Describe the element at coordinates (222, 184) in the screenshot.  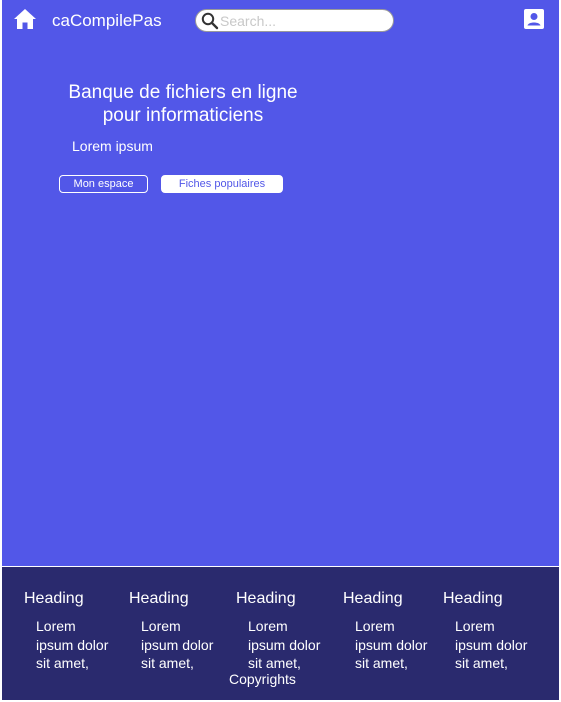
I see `fiches-populaires-button: Fiches populaires` at that location.